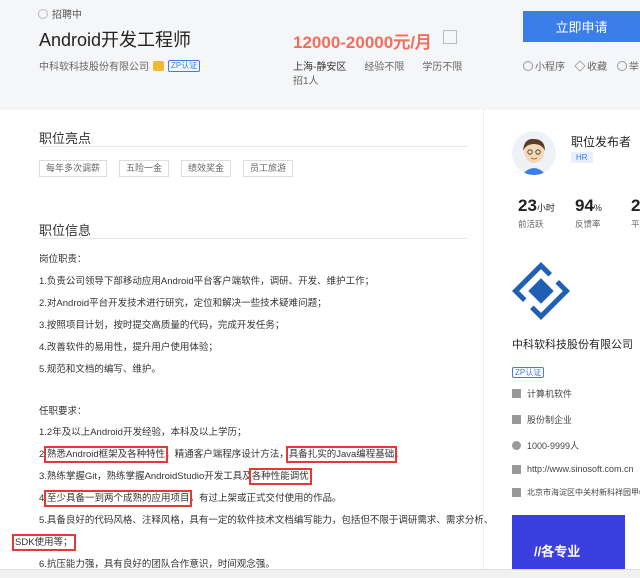  I want to click on company-logo, so click(541, 291).